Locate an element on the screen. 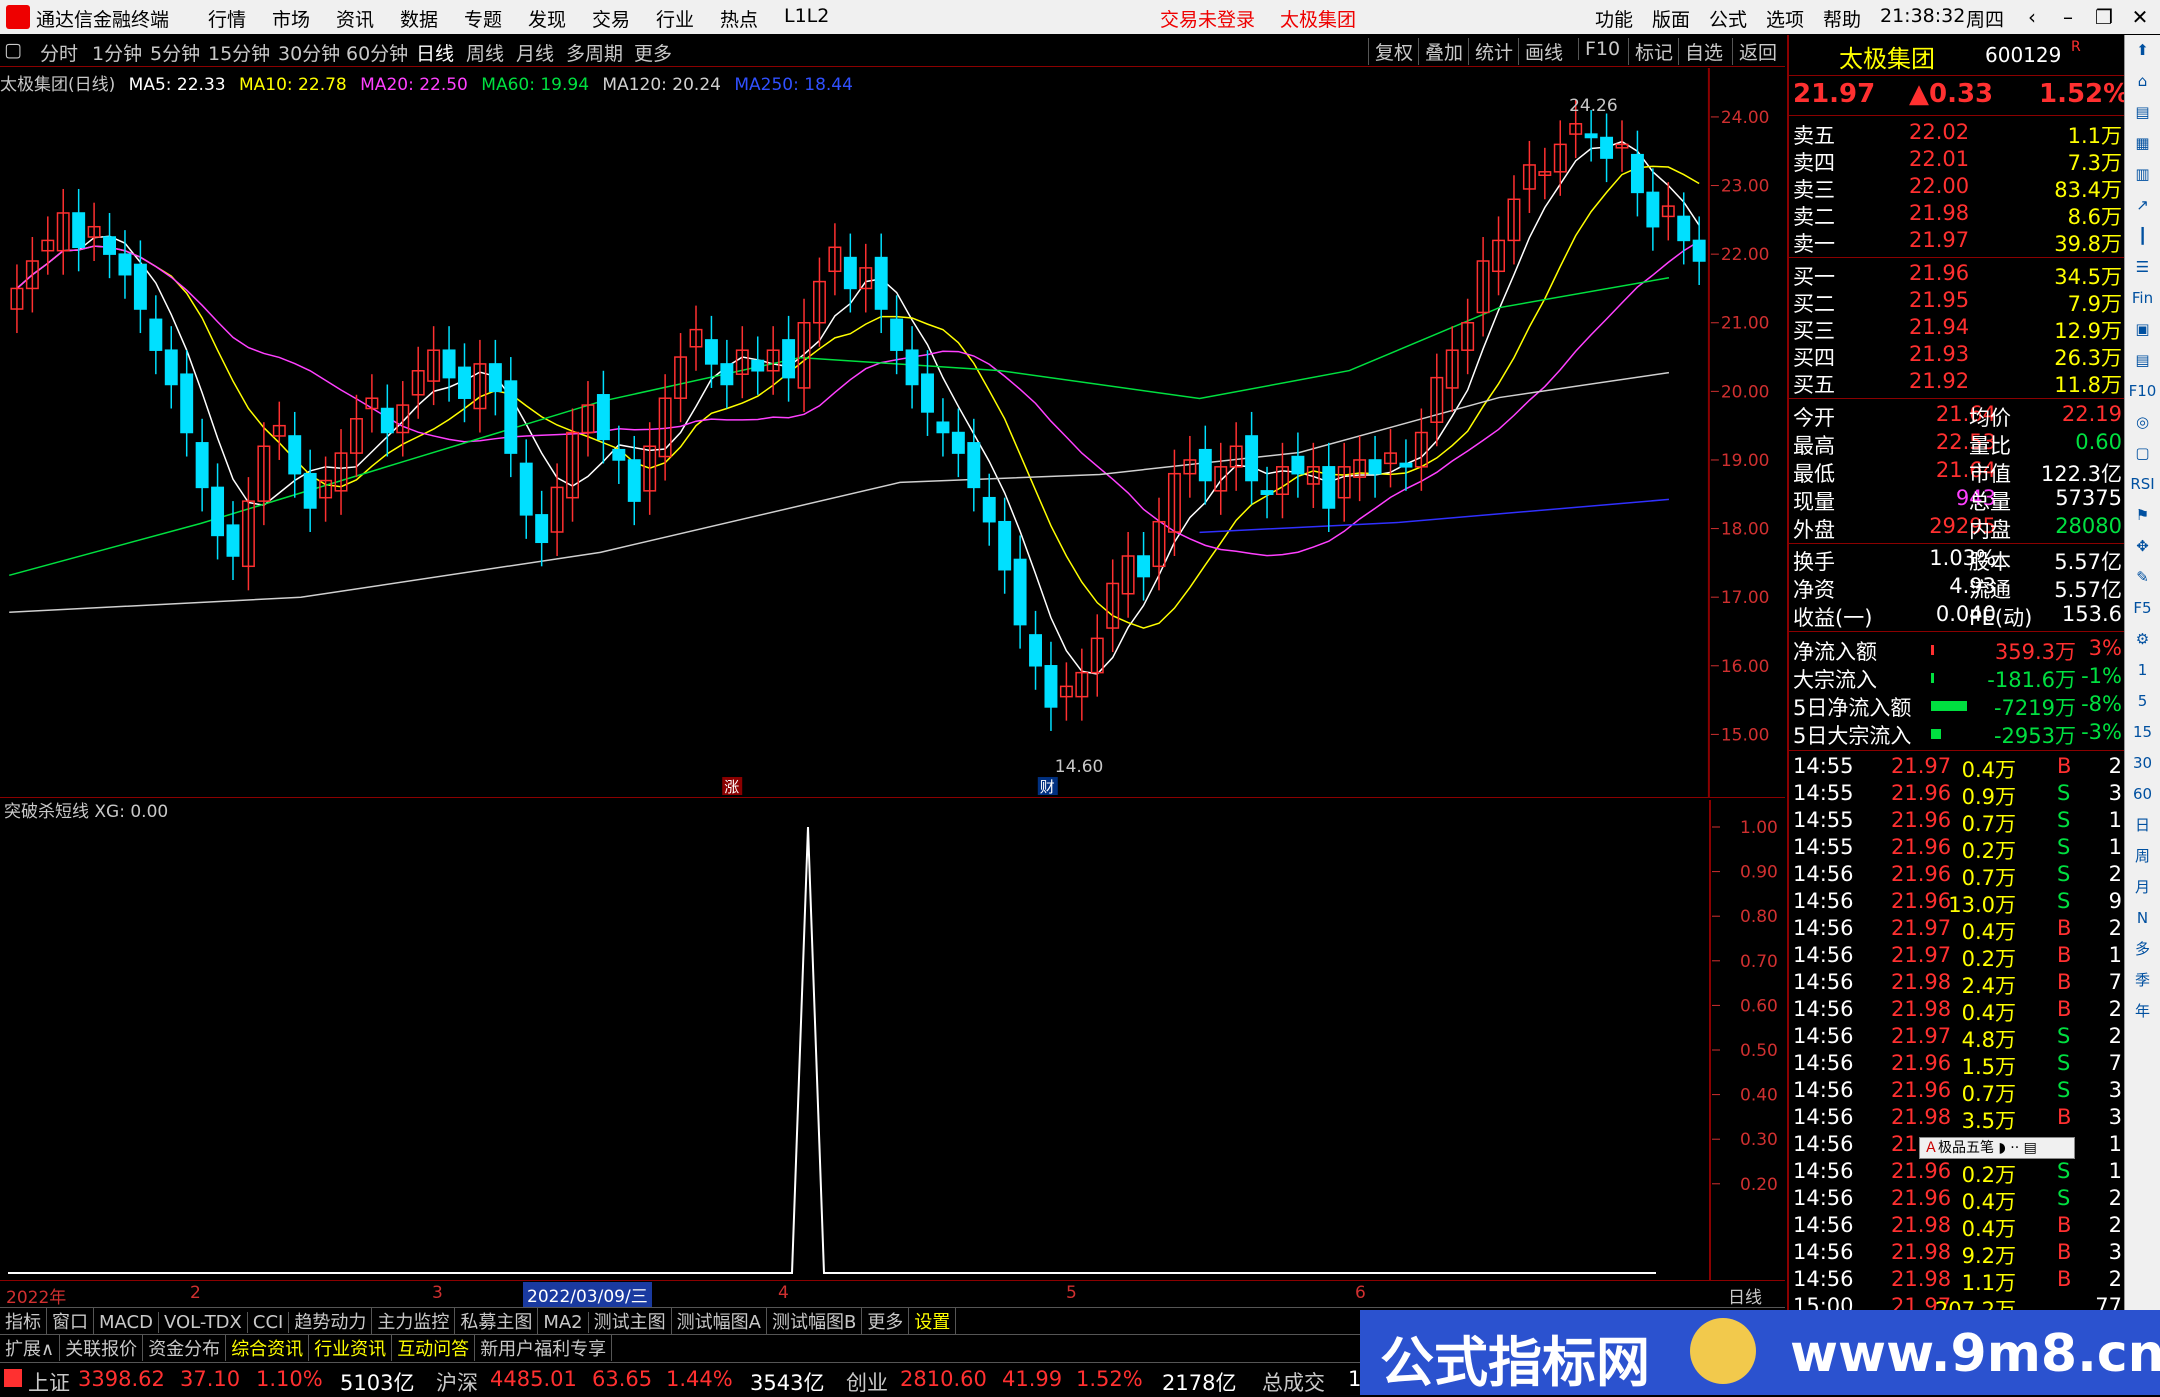  pen-icon: ✎ is located at coordinates (2142, 577).